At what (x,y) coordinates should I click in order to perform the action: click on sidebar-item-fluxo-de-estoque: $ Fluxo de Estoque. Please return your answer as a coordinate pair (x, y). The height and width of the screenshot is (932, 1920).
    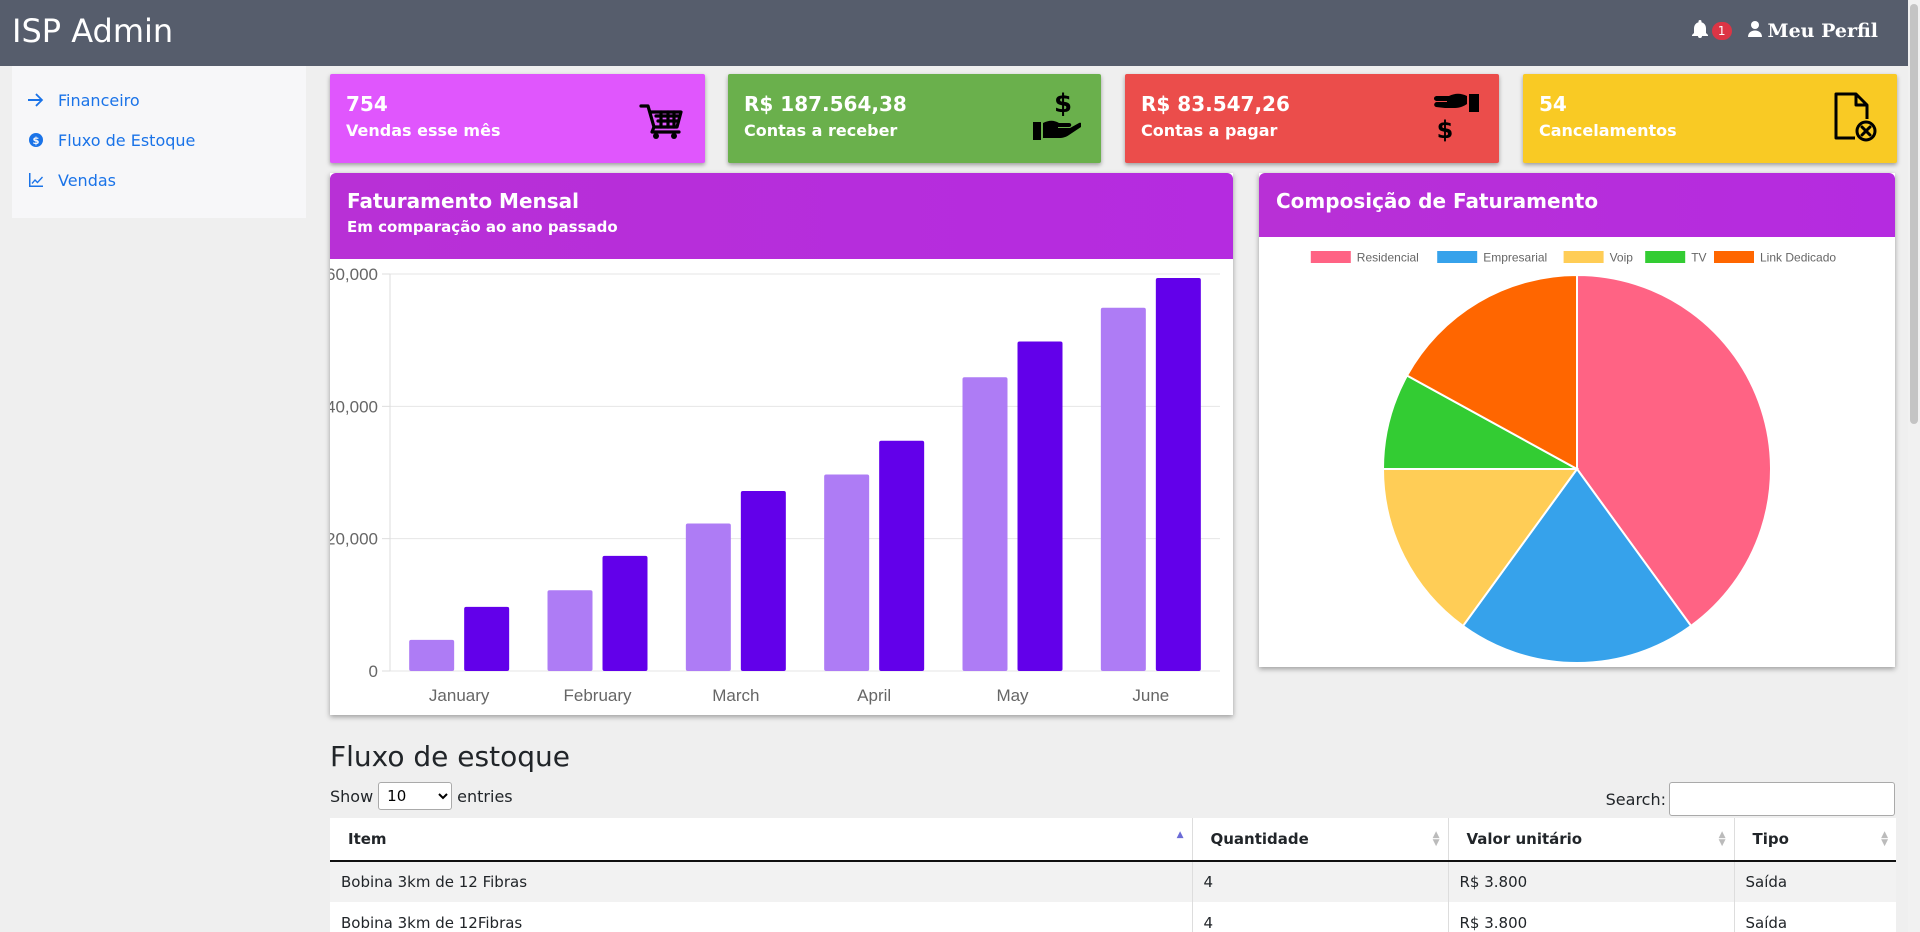
    Looking at the image, I should click on (159, 140).